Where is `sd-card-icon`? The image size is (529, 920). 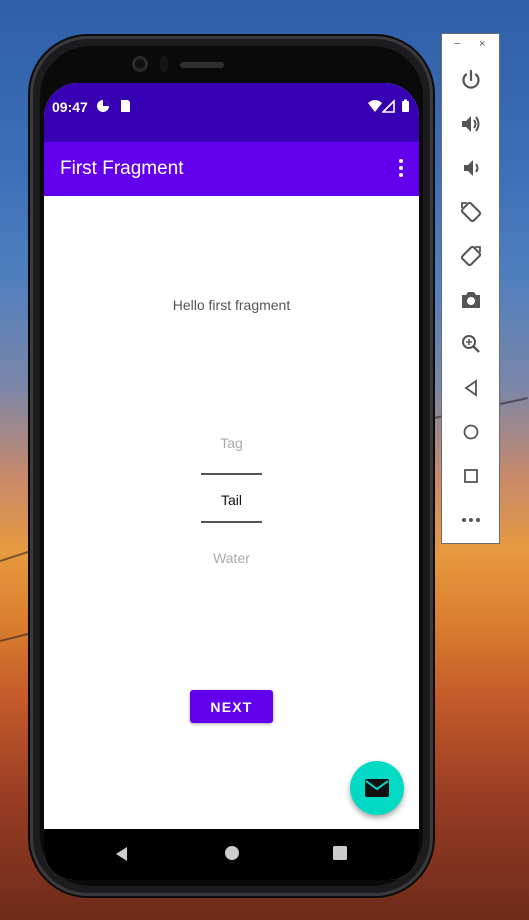
sd-card-icon is located at coordinates (125, 106).